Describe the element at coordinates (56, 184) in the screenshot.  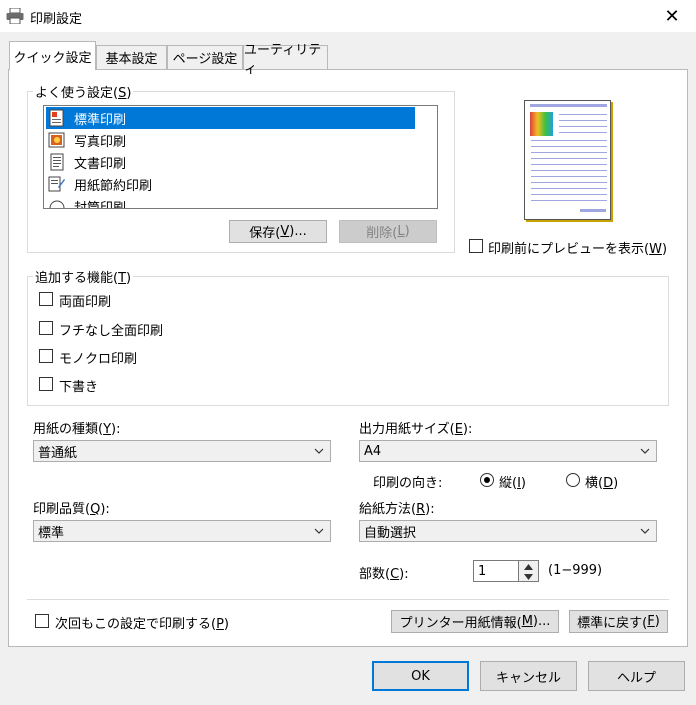
I see `paper-saving-icon` at that location.